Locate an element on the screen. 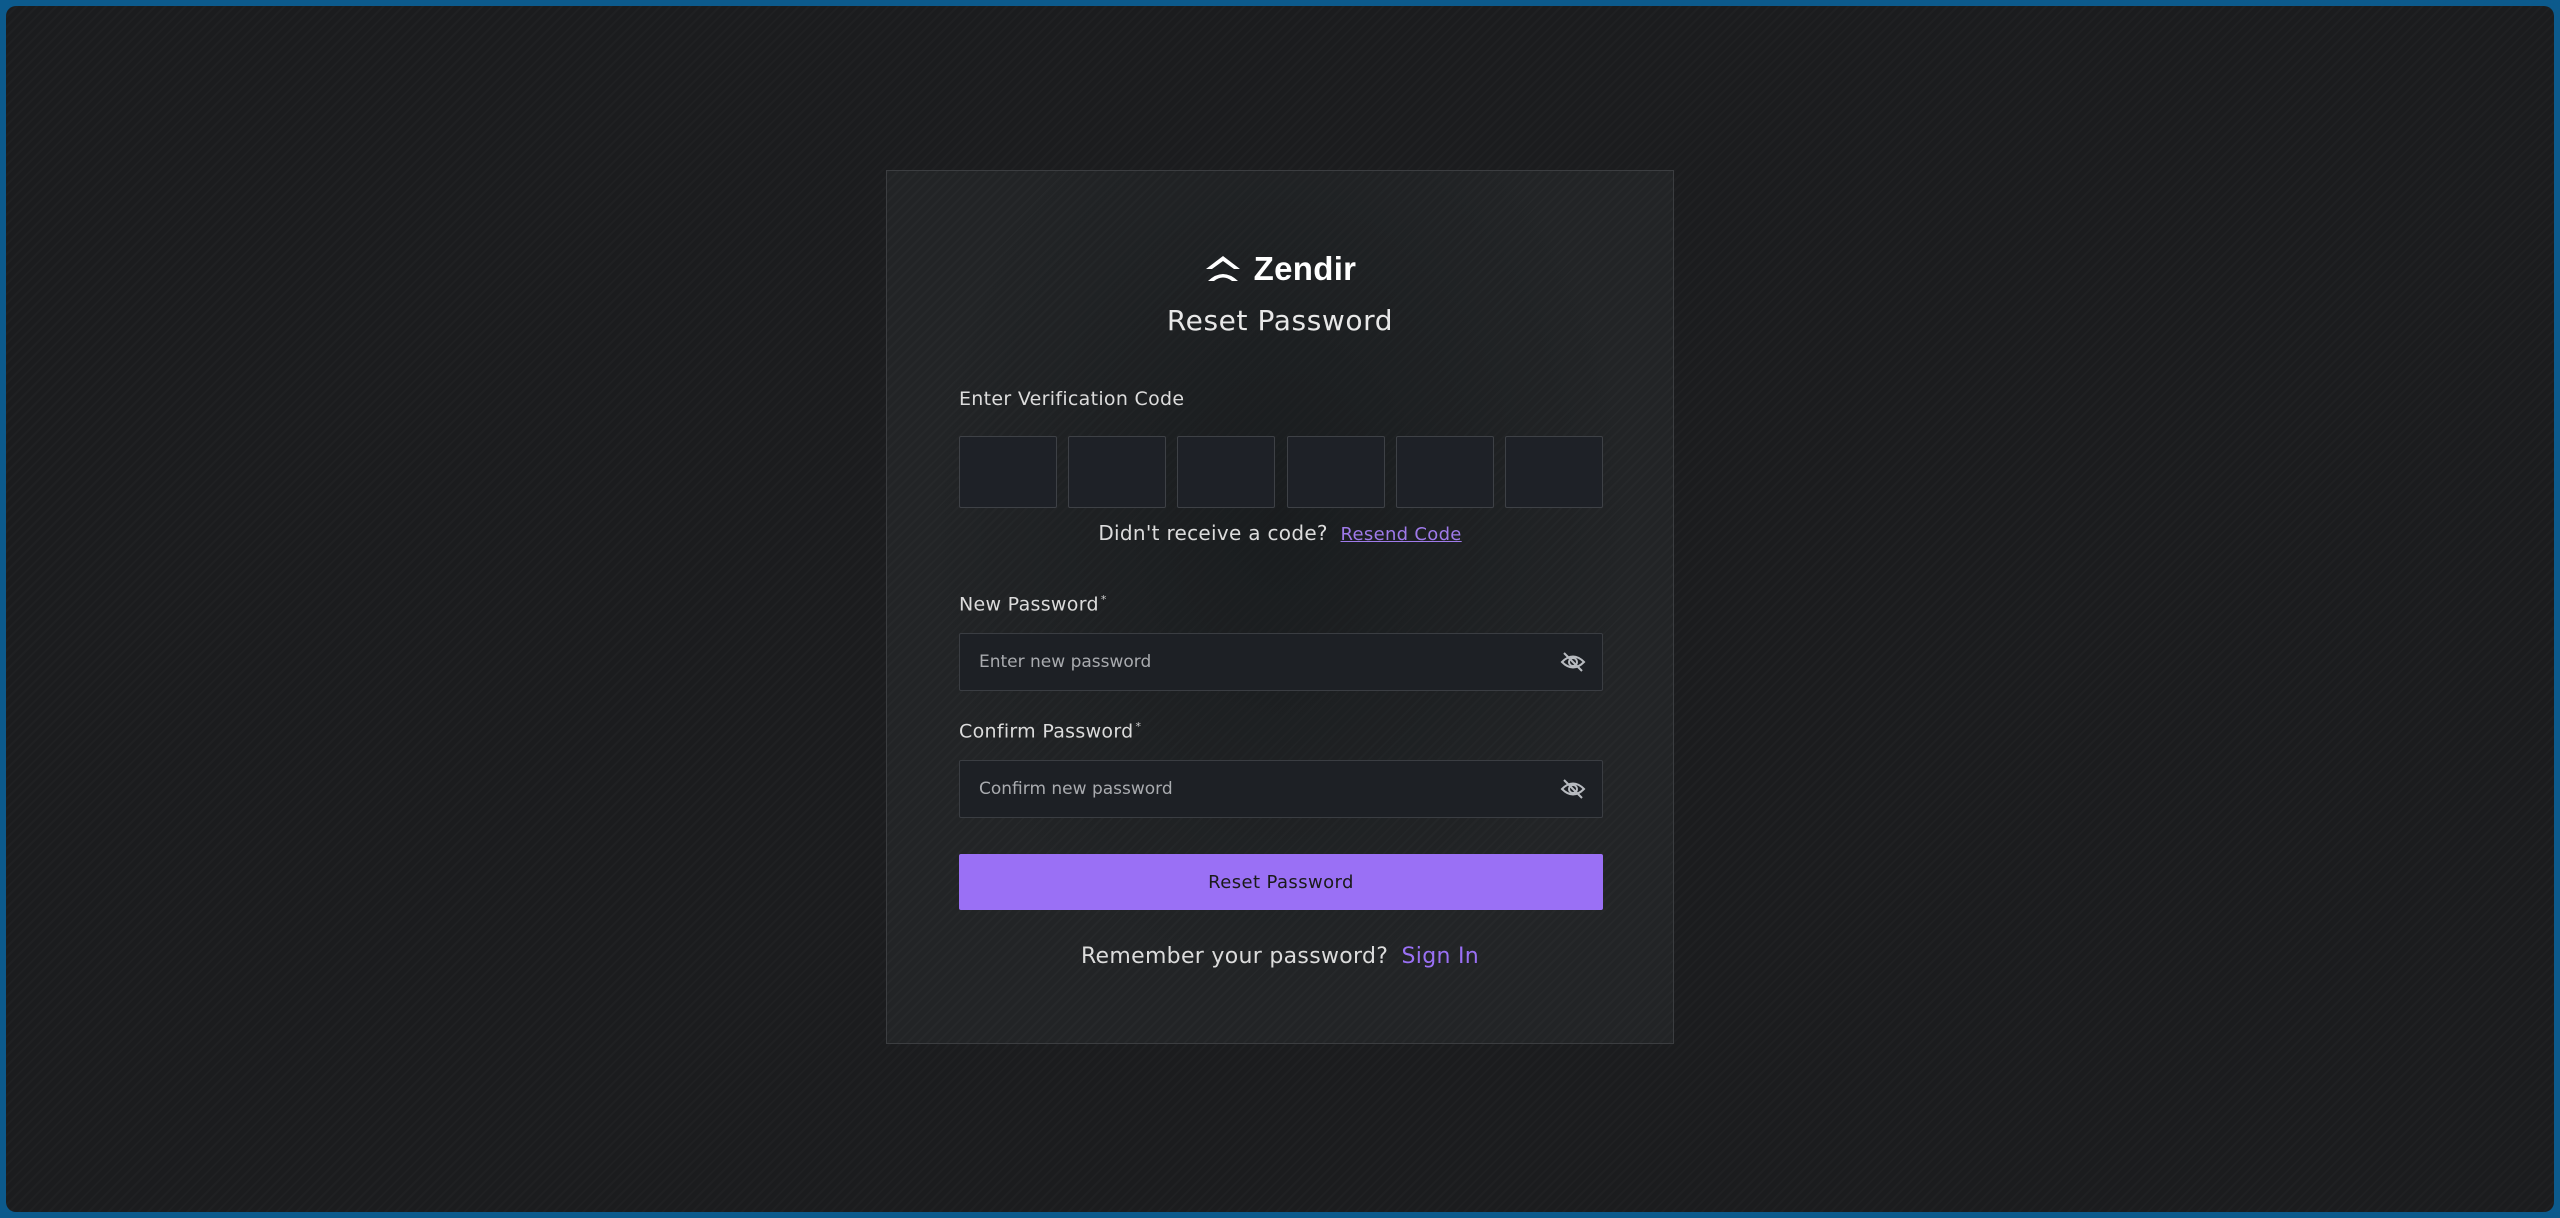  signin-link: Sign In is located at coordinates (1441, 956).